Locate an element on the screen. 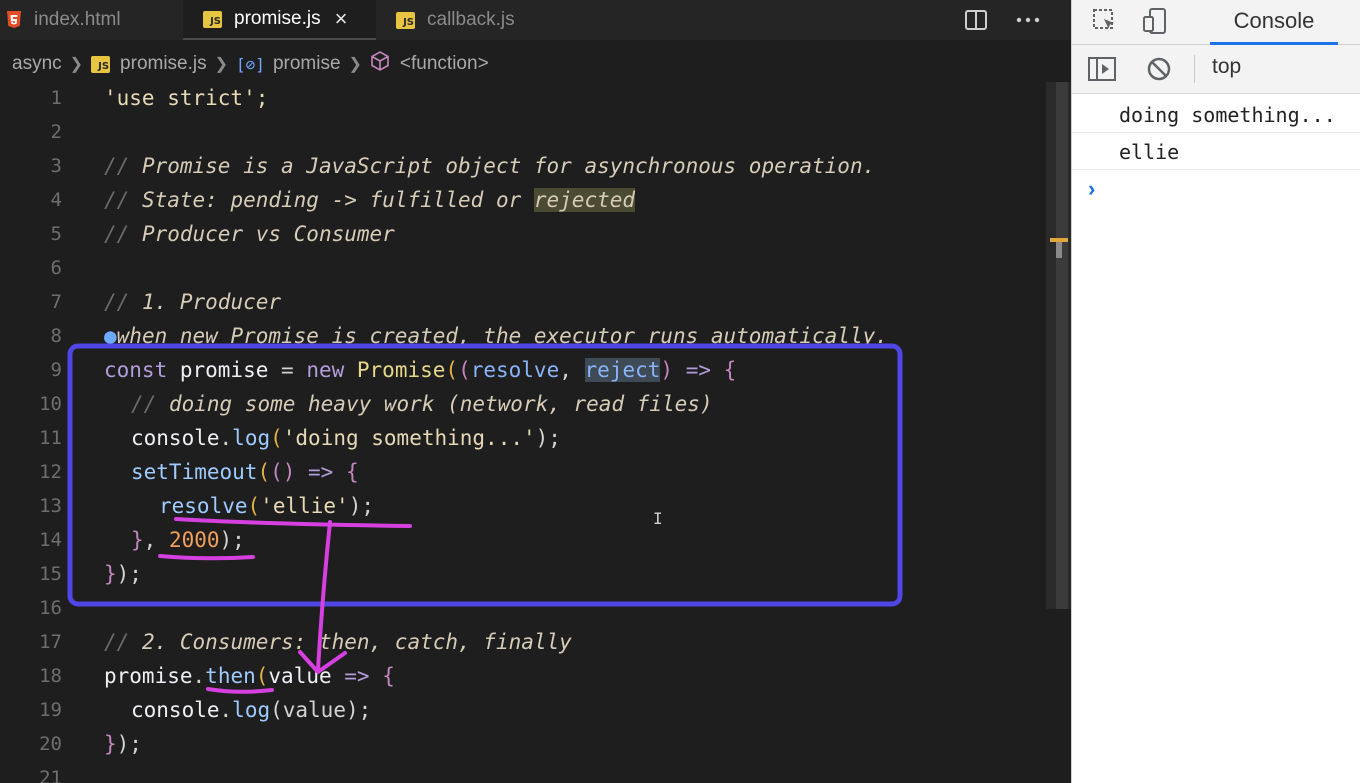 Image resolution: width=1360 pixels, height=783 pixels. code-line: 15 }); is located at coordinates (90, 574).